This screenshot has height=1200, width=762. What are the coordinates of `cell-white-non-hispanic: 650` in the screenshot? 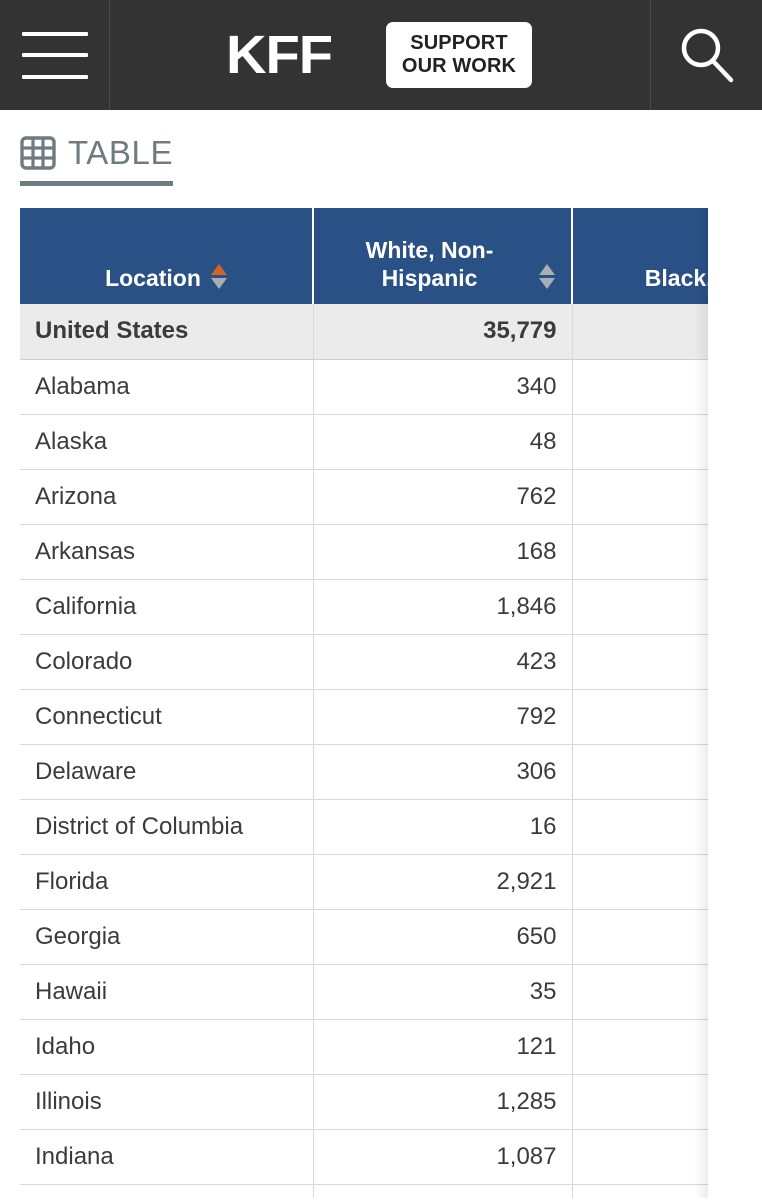 It's located at (443, 937).